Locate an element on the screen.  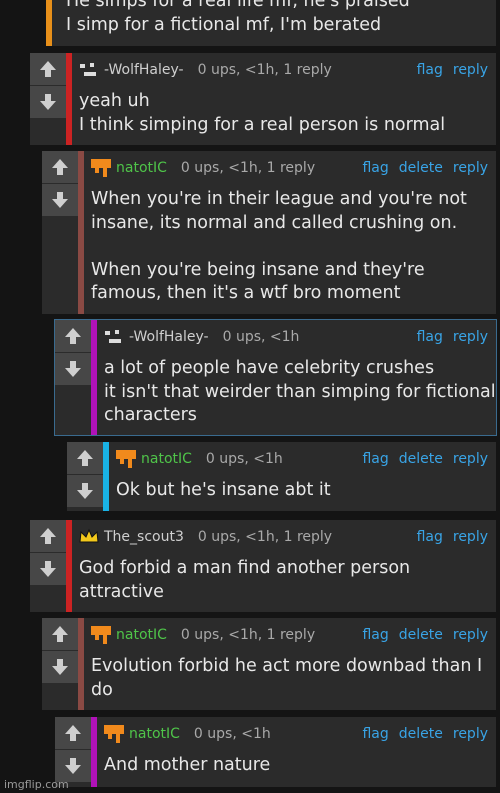
comment-text: Ok but he's insane abt it is located at coordinates (223, 490).